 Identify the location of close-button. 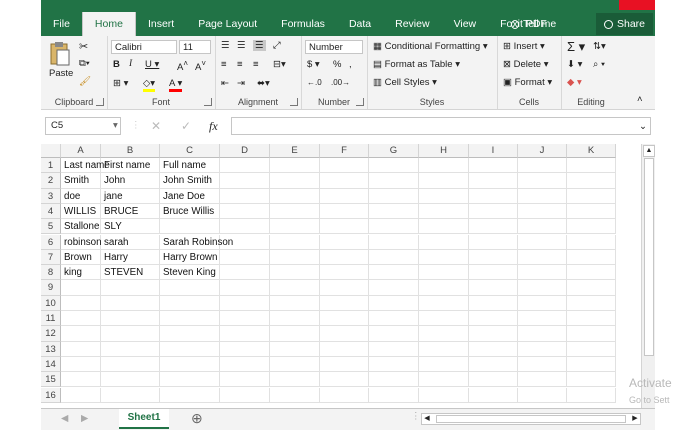
(637, 5).